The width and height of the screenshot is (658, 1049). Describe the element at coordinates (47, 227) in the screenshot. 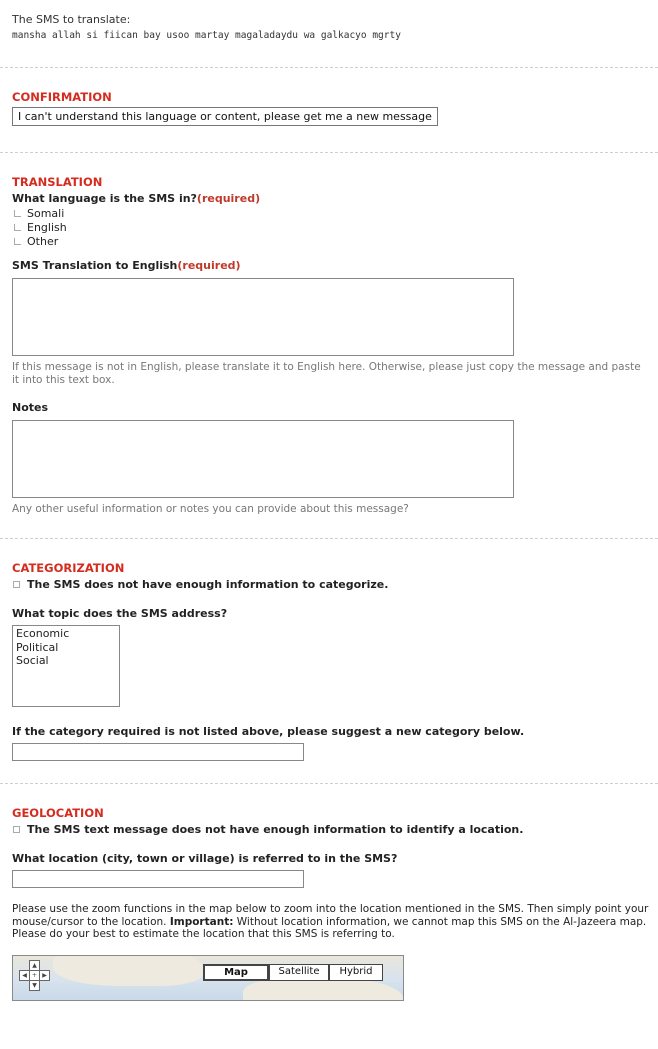

I see `language-option-label: English` at that location.